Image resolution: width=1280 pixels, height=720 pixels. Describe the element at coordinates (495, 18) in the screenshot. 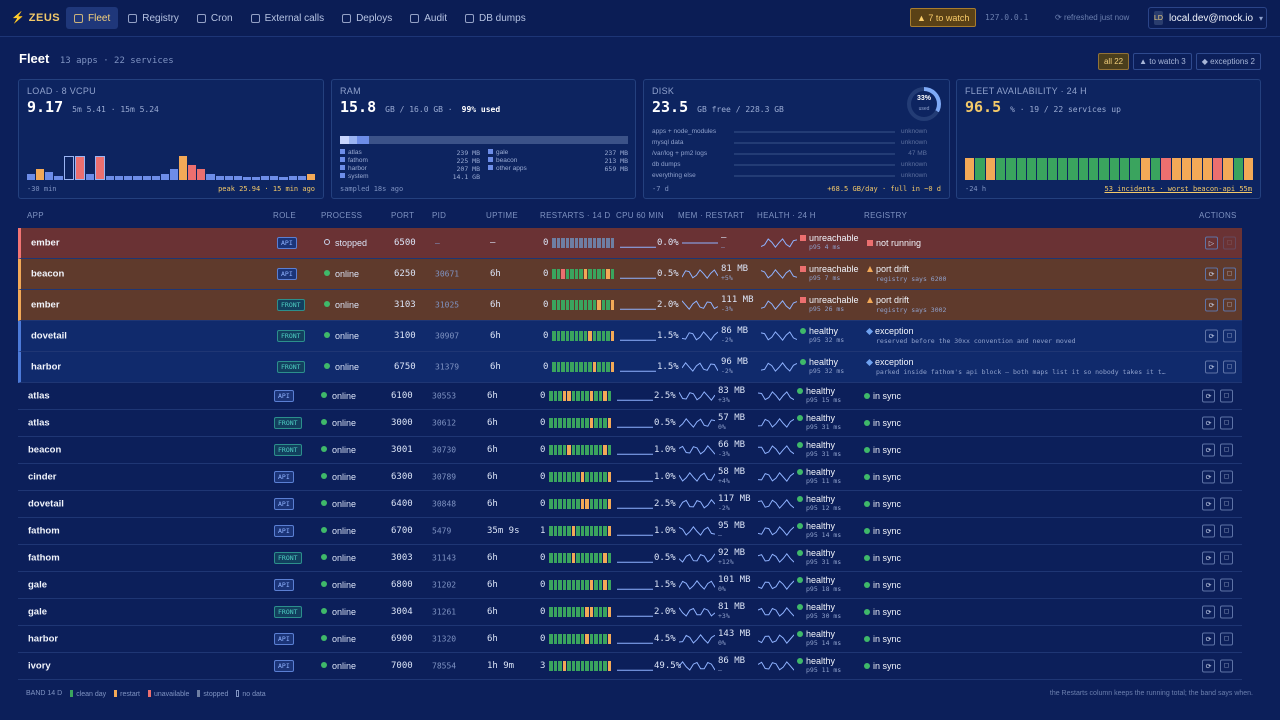

I see `nav-db-dumps: DB dumps` at that location.